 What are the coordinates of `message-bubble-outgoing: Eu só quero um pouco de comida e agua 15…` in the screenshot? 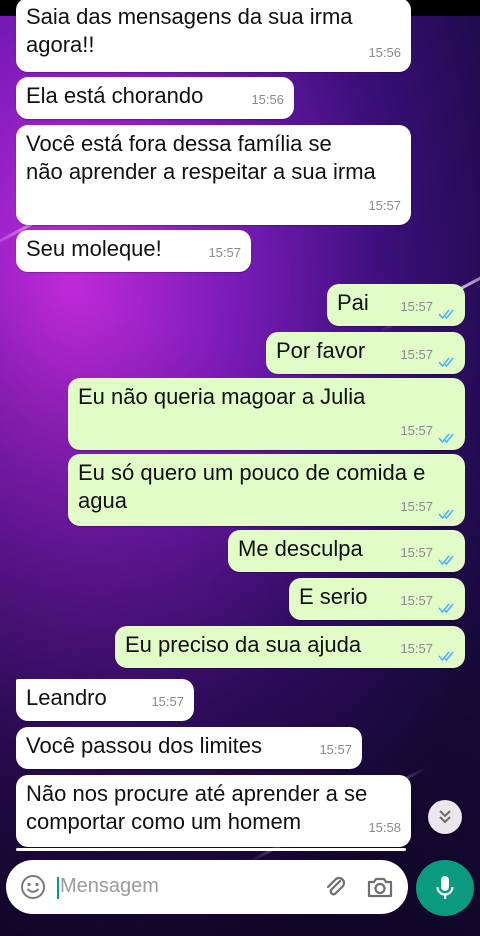 It's located at (266, 490).